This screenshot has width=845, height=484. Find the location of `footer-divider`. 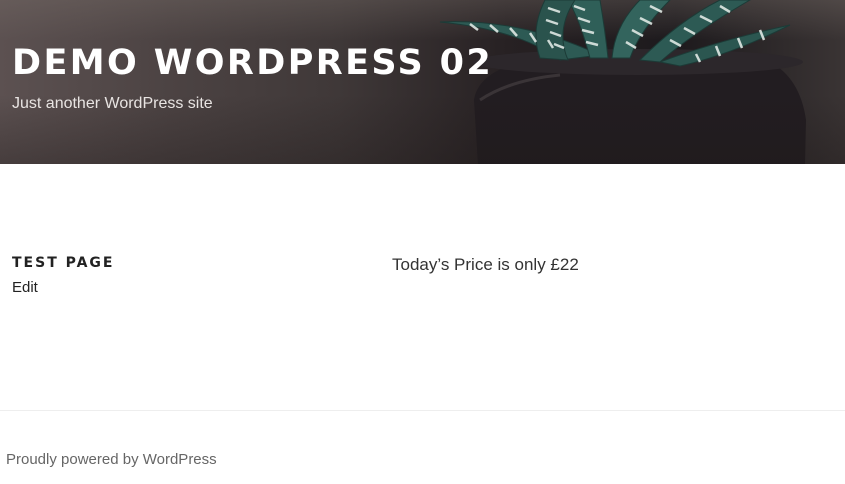

footer-divider is located at coordinates (422, 410).